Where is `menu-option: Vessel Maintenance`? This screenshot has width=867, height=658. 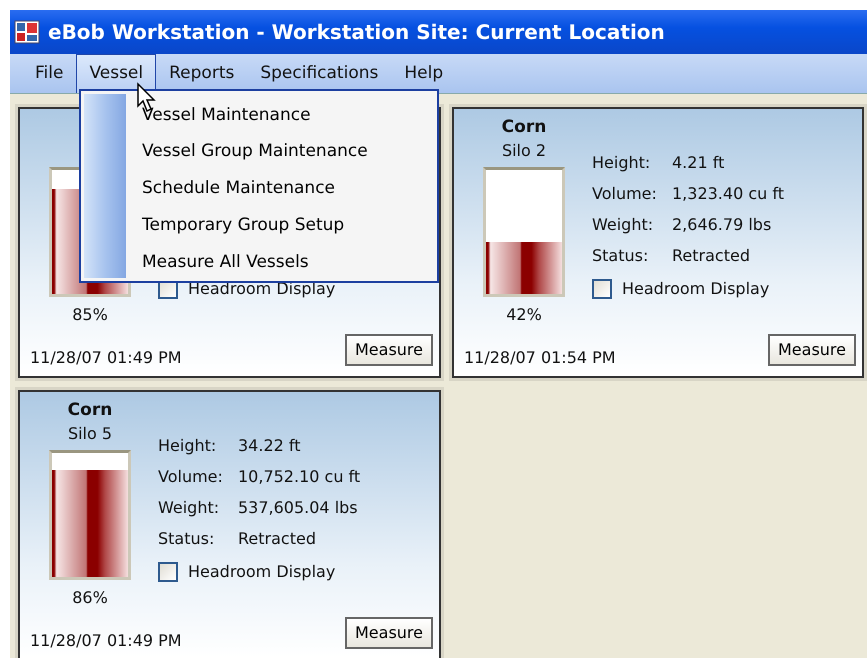
menu-option: Vessel Maintenance is located at coordinates (255, 115).